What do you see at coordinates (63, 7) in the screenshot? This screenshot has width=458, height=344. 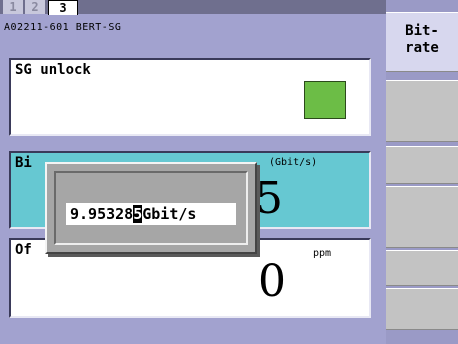 I see `tab-3: 3` at bounding box center [63, 7].